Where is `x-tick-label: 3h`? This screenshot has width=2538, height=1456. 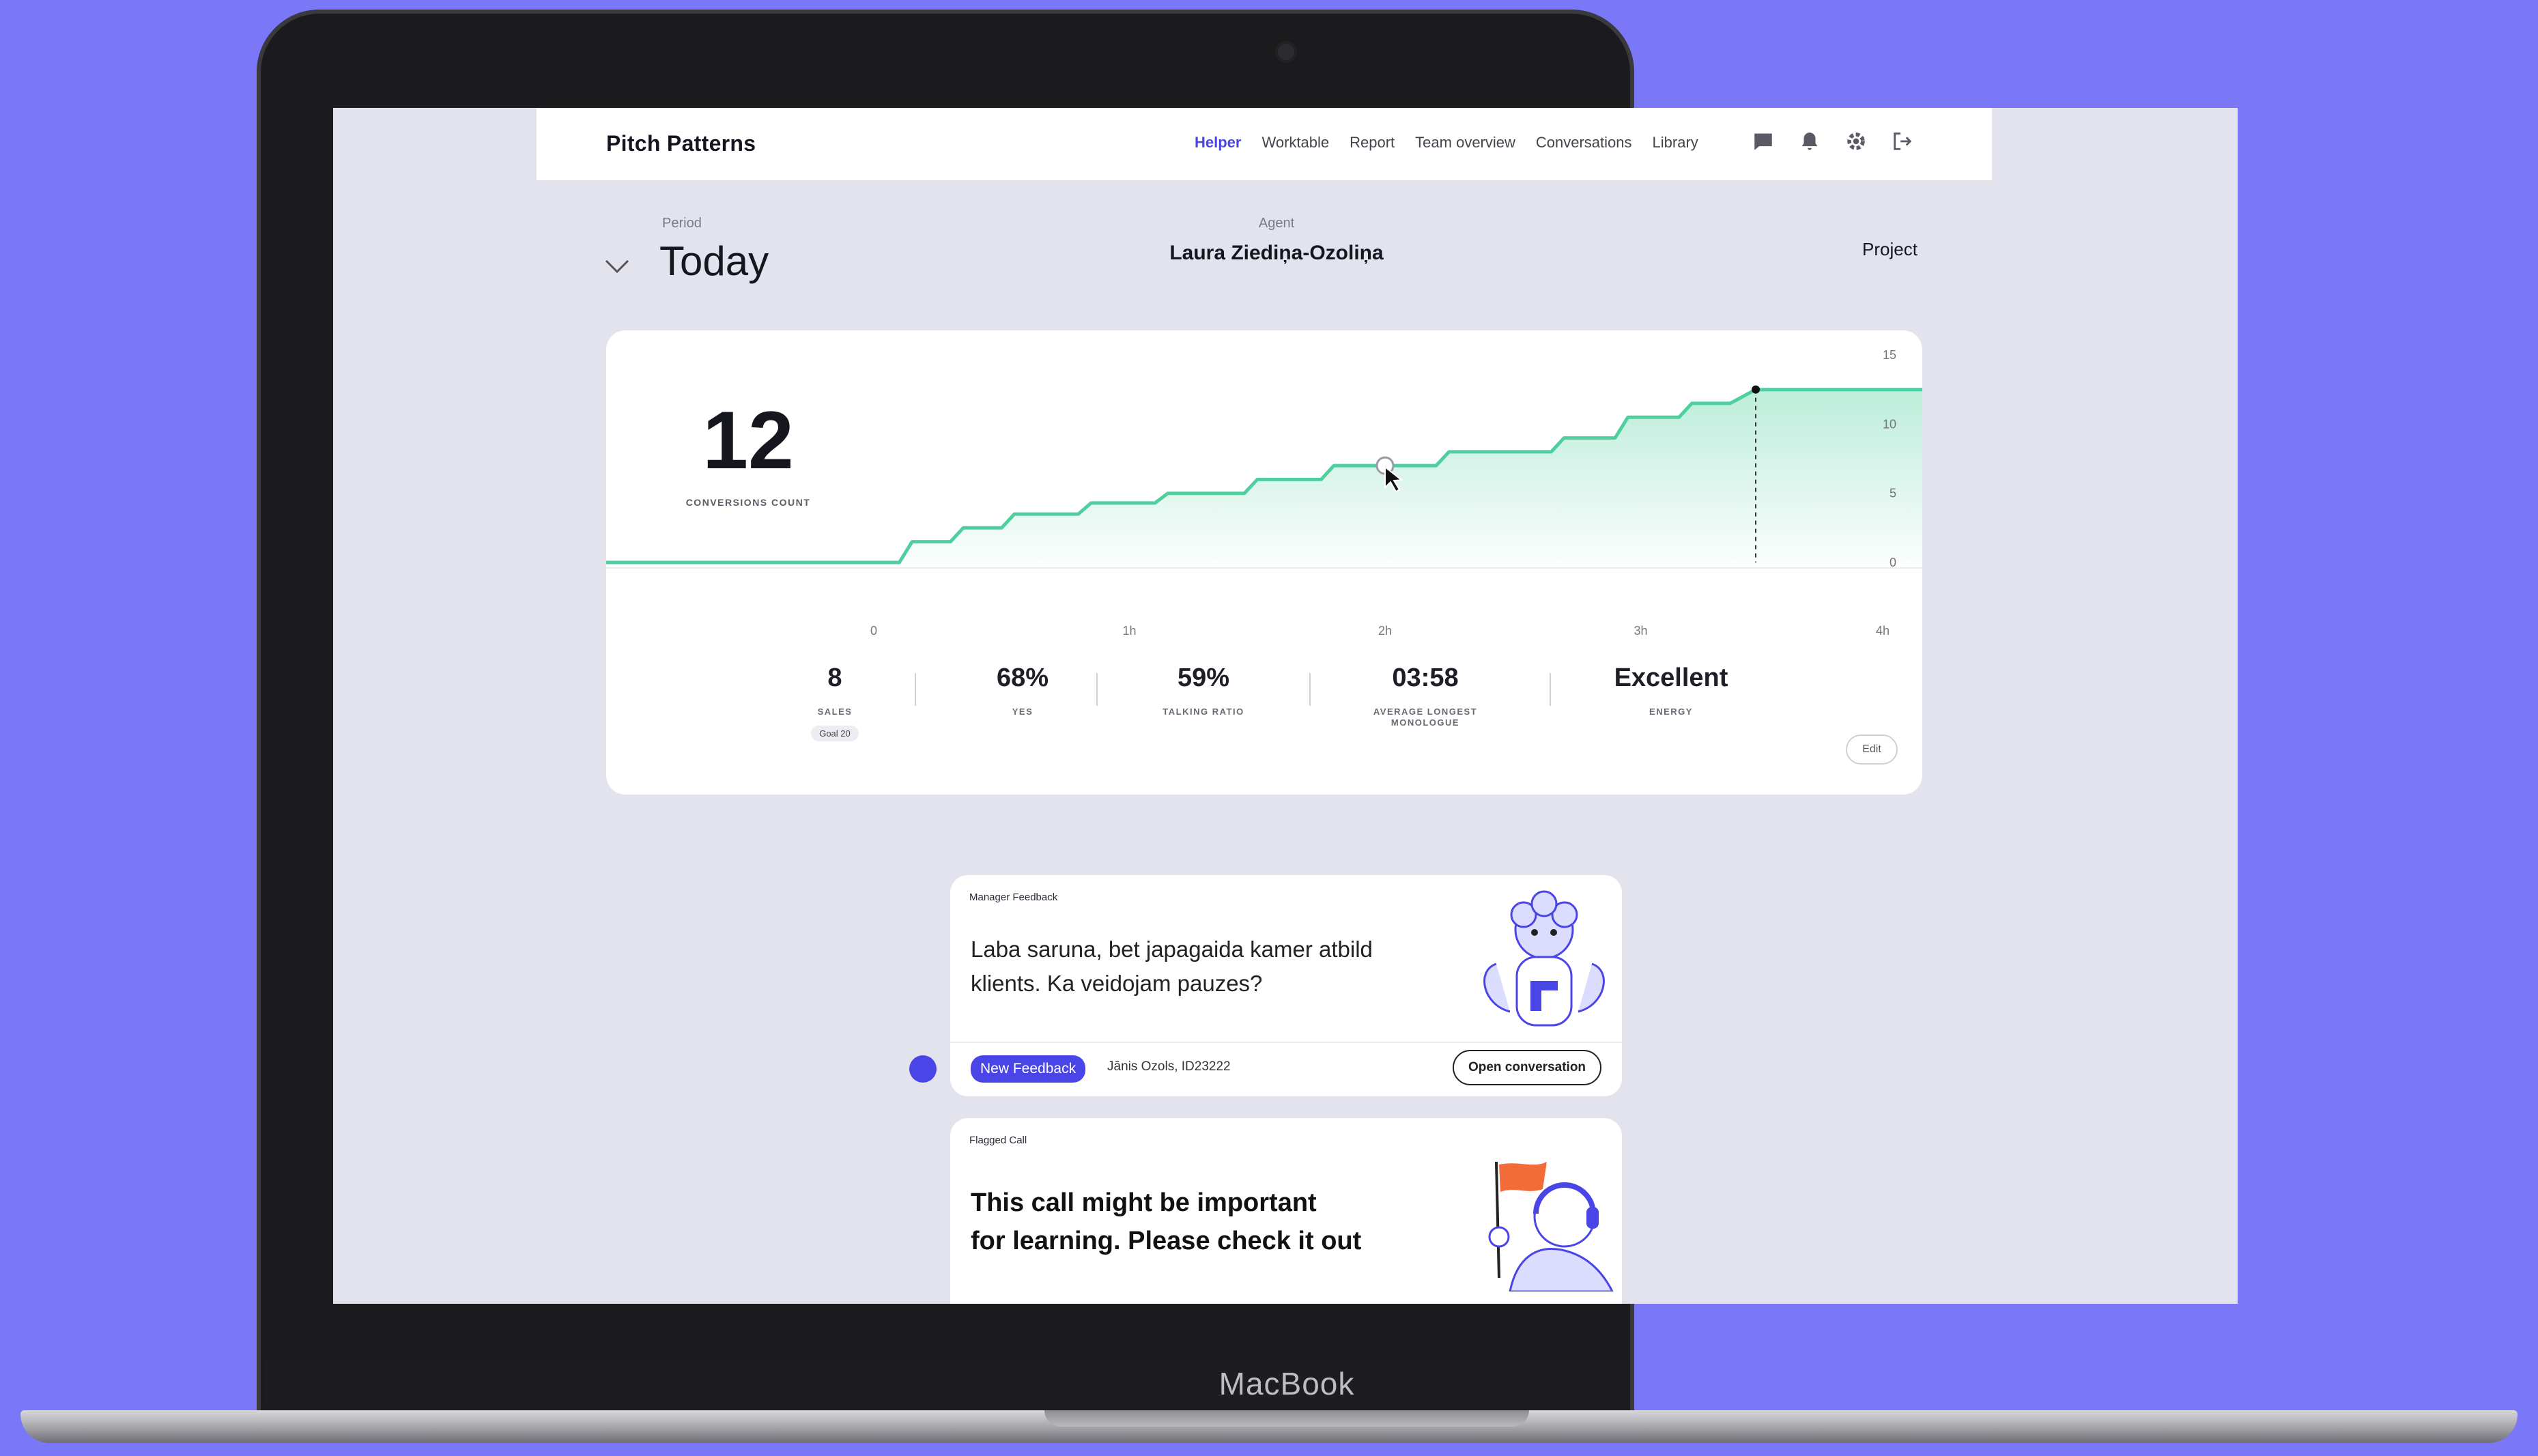 x-tick-label: 3h is located at coordinates (1640, 631).